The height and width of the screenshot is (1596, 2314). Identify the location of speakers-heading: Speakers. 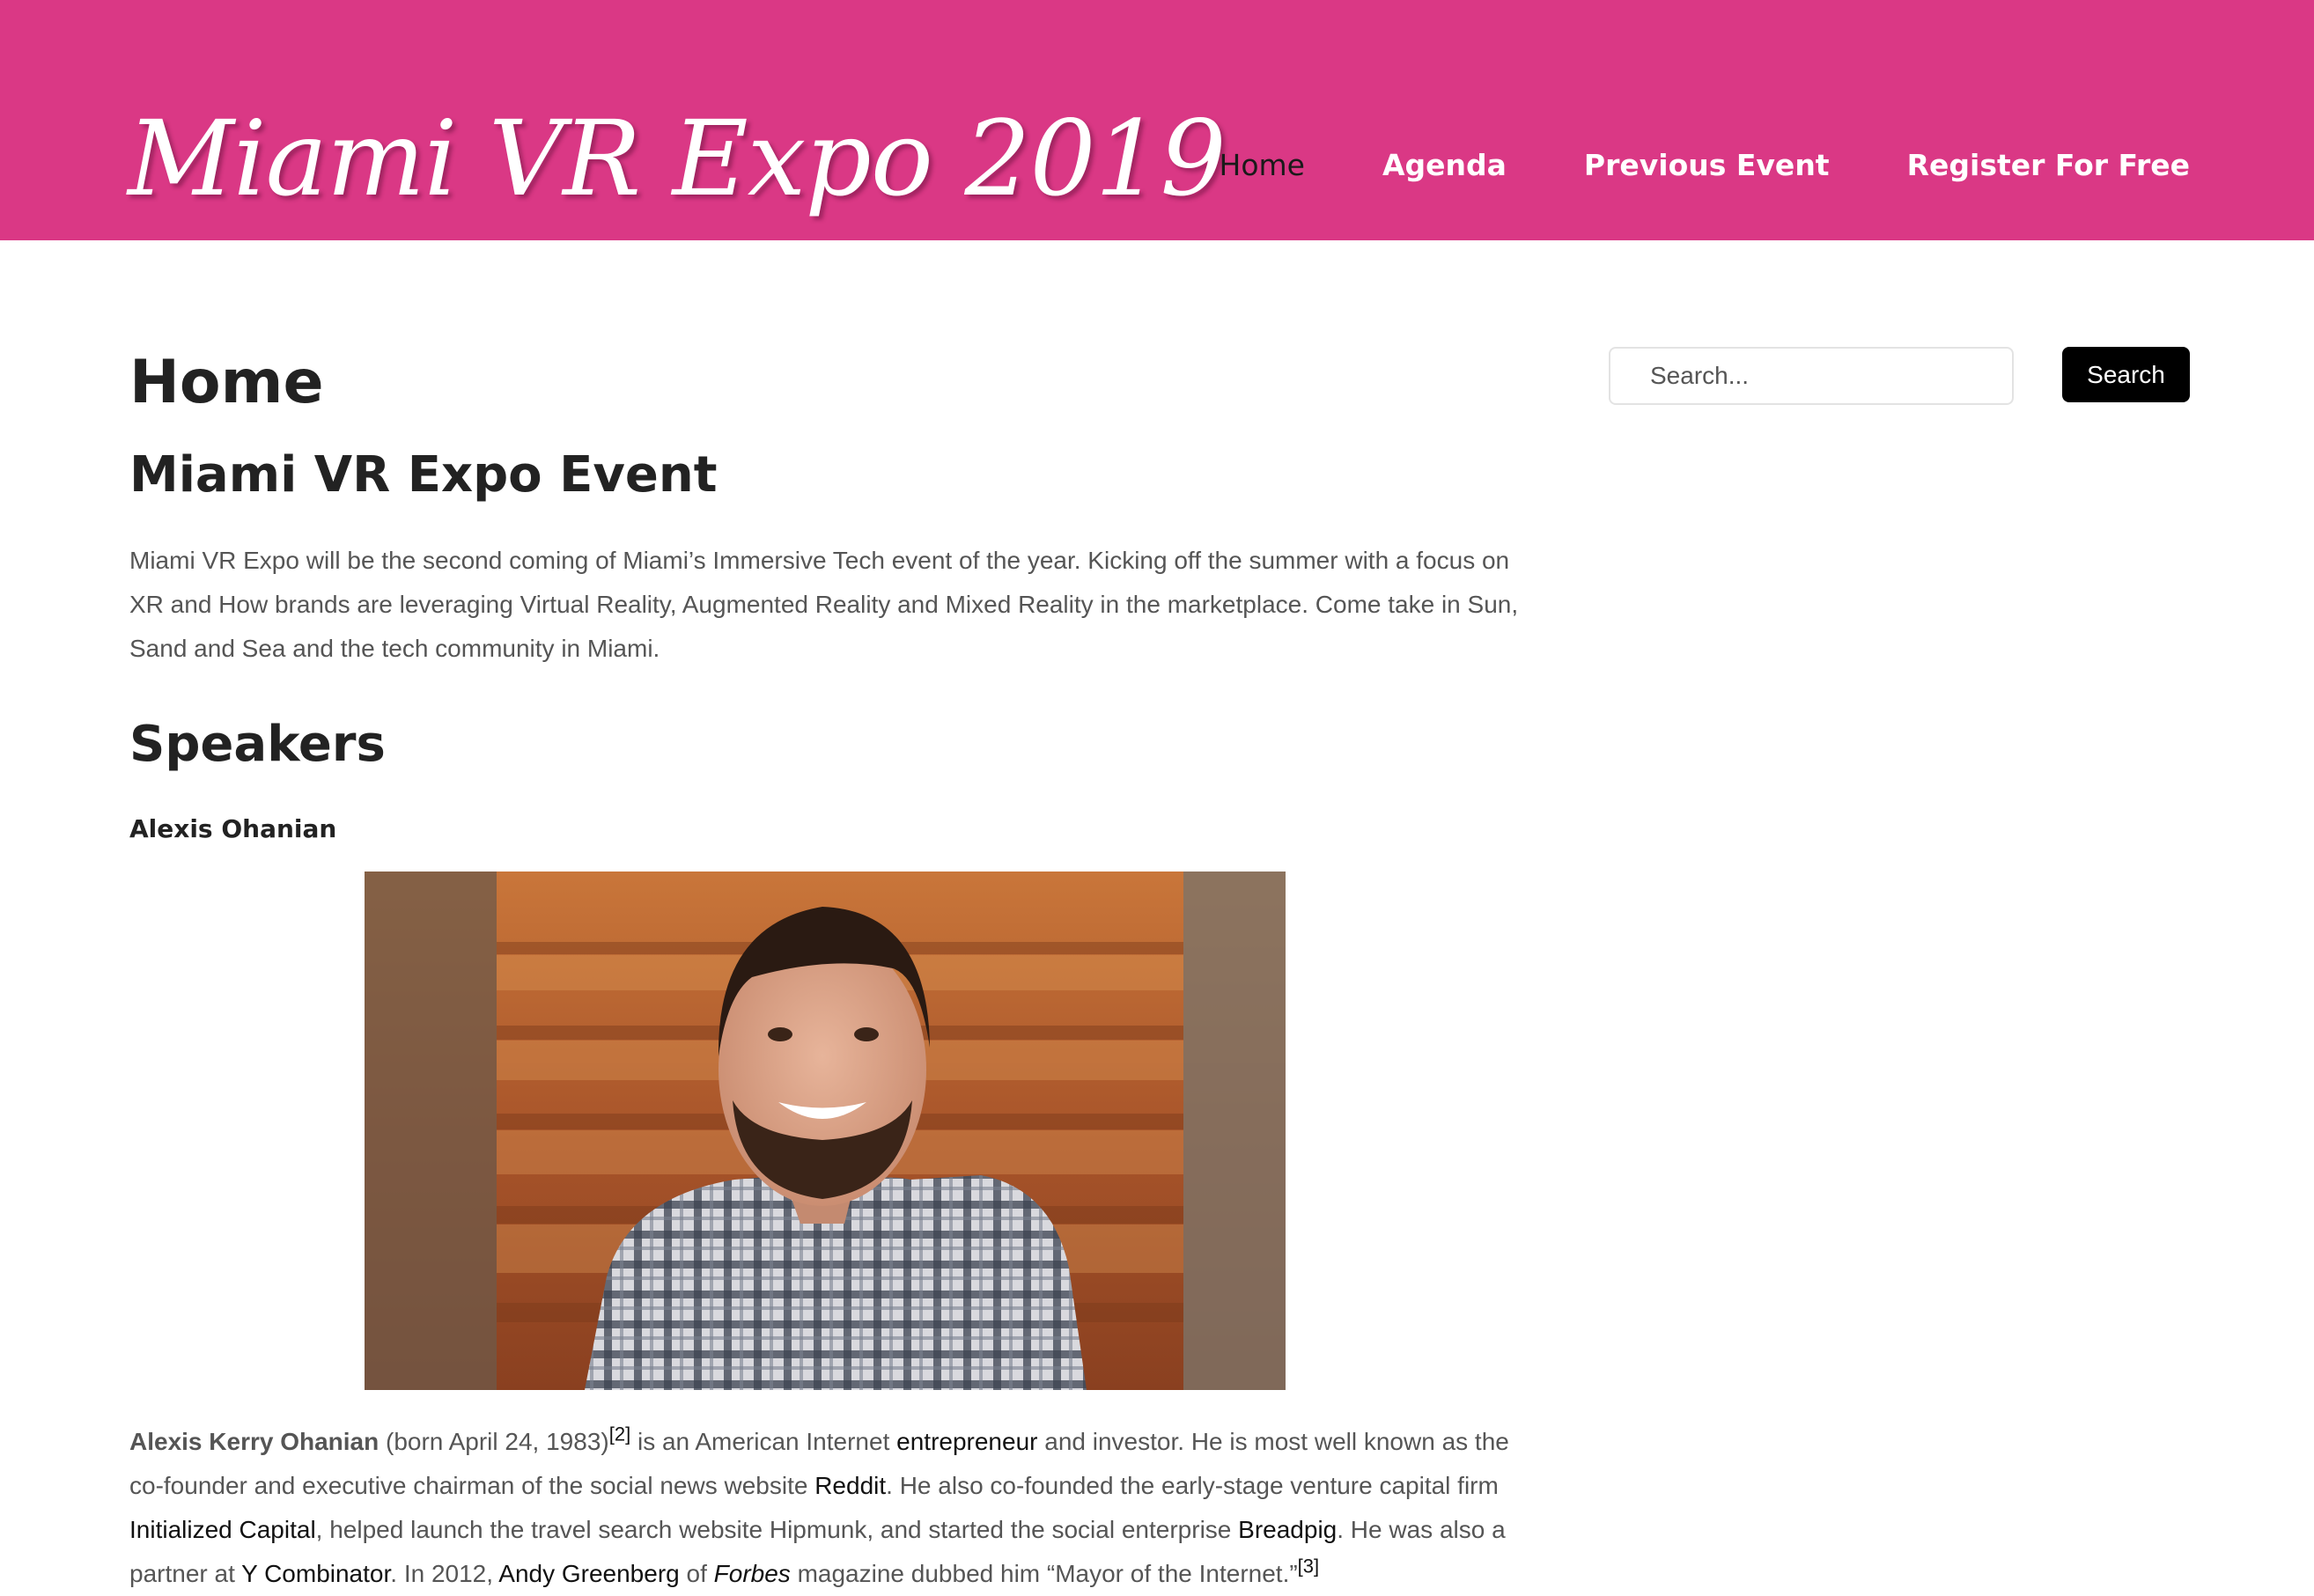
(257, 744).